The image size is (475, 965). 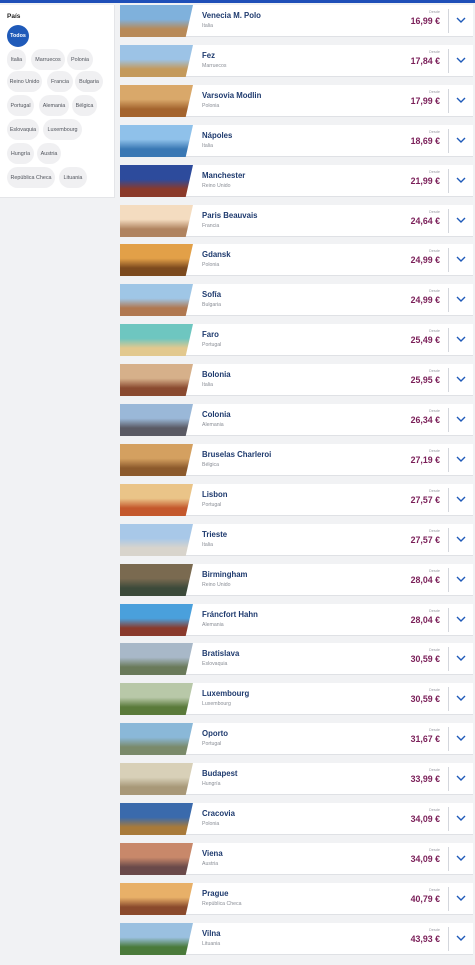 I want to click on country-chip: Todos, so click(x=18, y=36).